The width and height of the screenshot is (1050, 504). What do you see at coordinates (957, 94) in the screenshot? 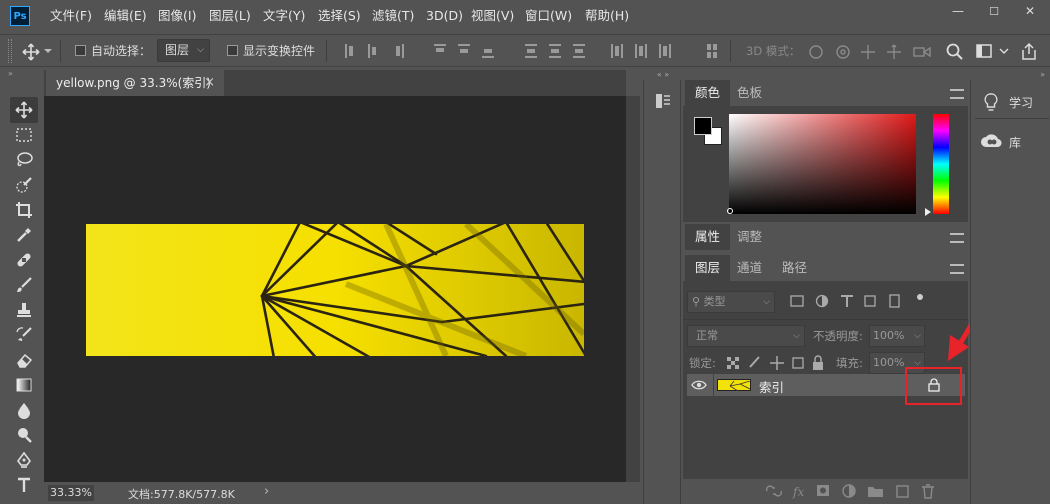
I see `color-panel-menu-icon` at bounding box center [957, 94].